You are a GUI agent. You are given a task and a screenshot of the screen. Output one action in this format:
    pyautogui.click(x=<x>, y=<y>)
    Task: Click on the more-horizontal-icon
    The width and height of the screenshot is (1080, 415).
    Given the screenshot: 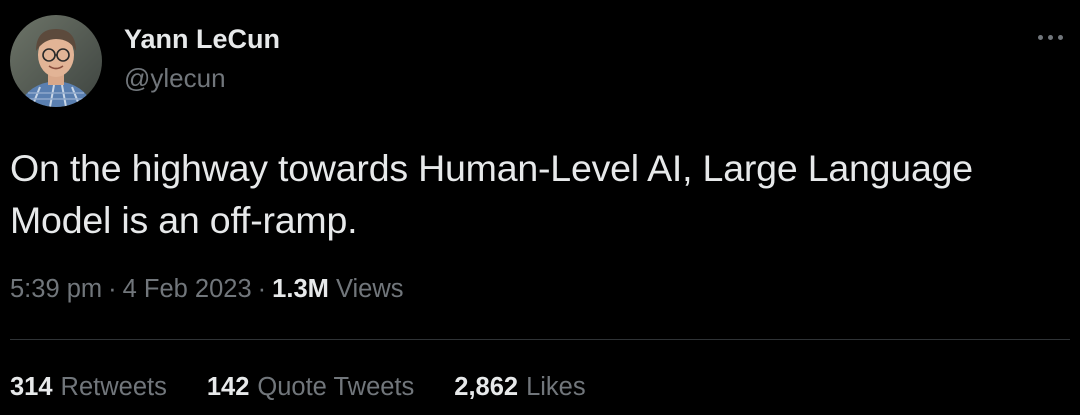 What is the action you would take?
    pyautogui.click(x=1040, y=37)
    